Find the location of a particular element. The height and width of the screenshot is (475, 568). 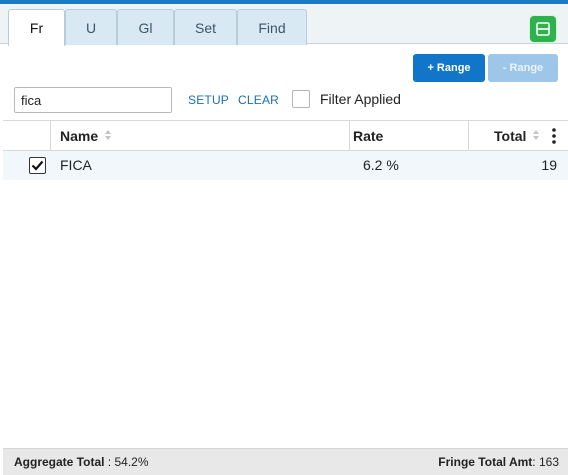

tab-label: U is located at coordinates (91, 27).